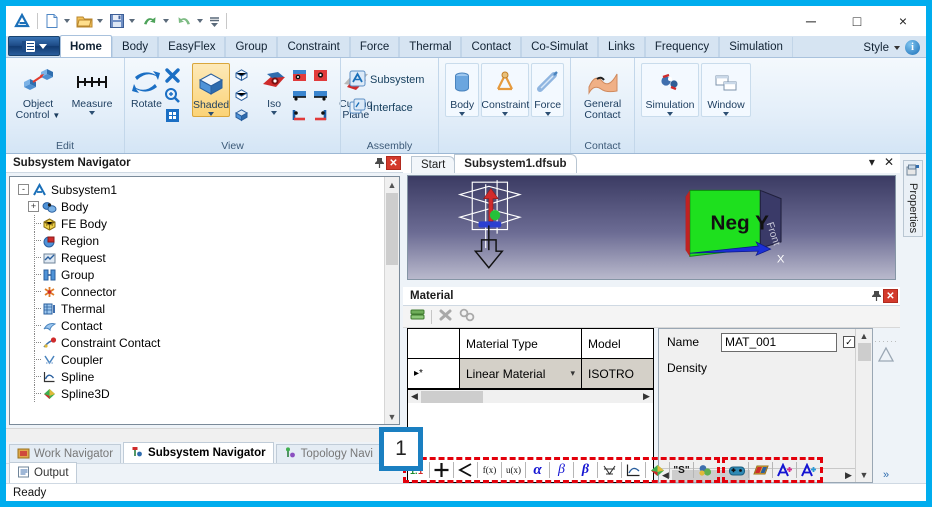 The image size is (932, 507). What do you see at coordinates (779, 342) in the screenshot?
I see `name-field: MAT_001` at bounding box center [779, 342].